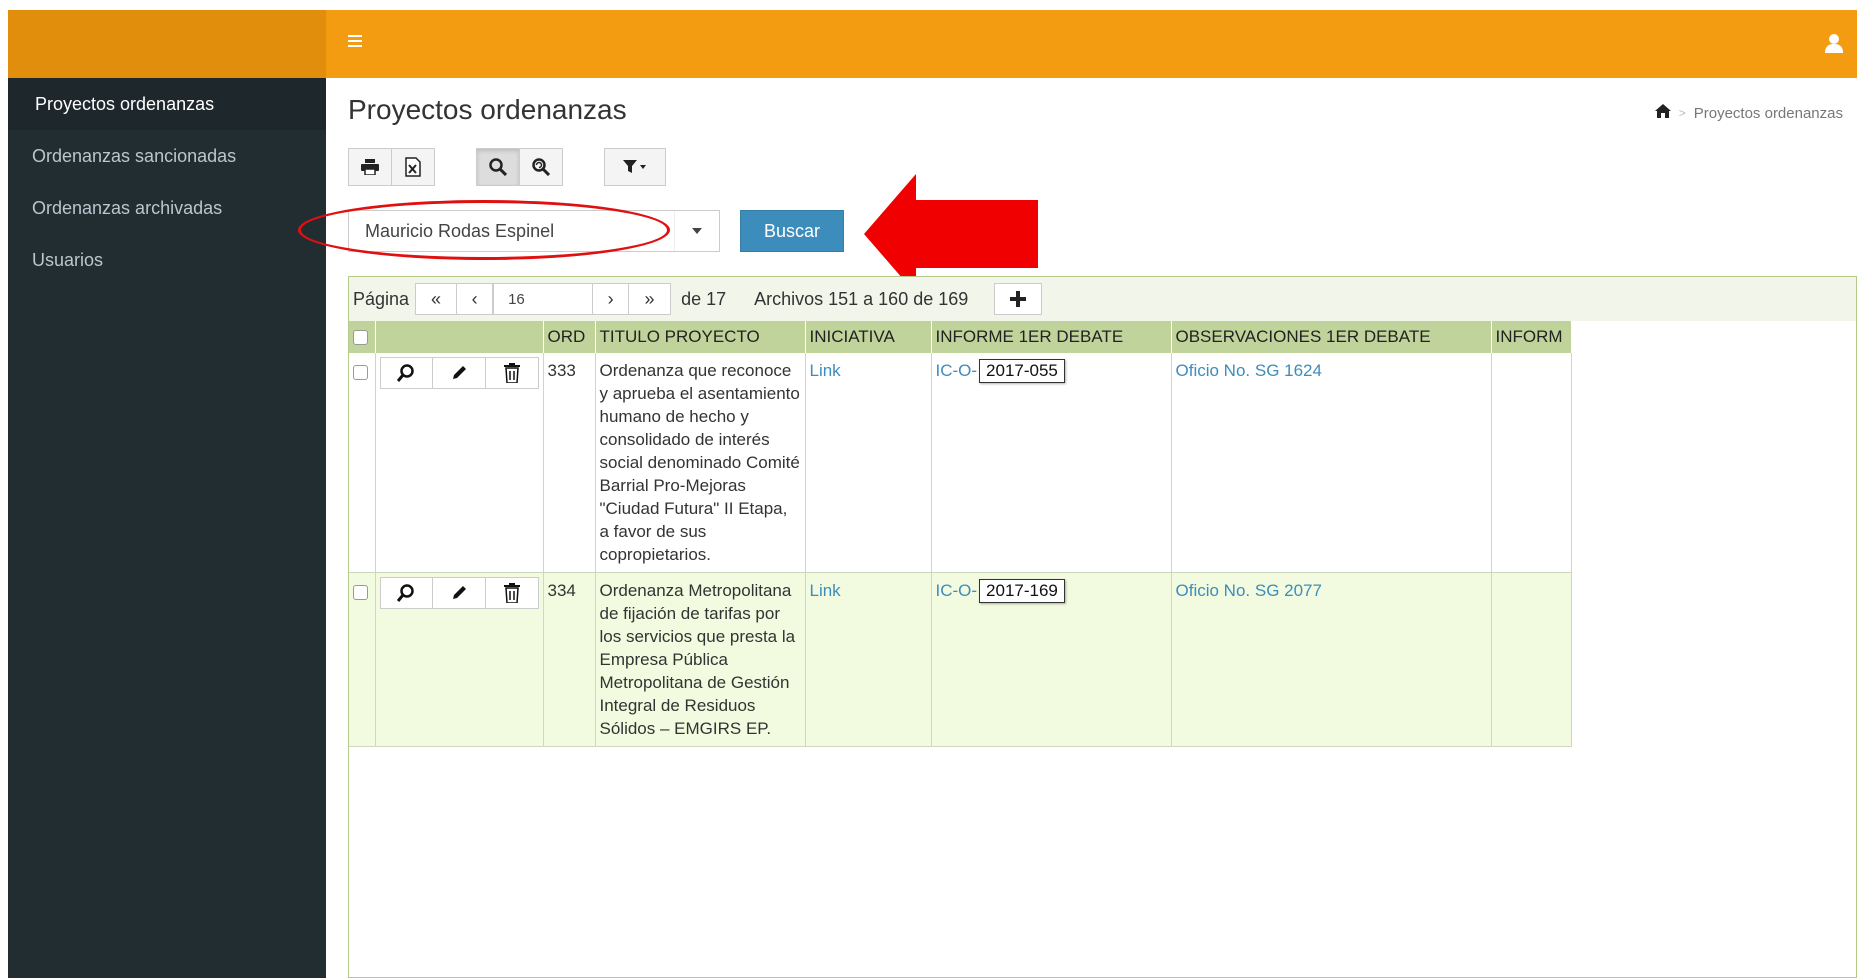  I want to click on zoom-reset-icon, so click(541, 167).